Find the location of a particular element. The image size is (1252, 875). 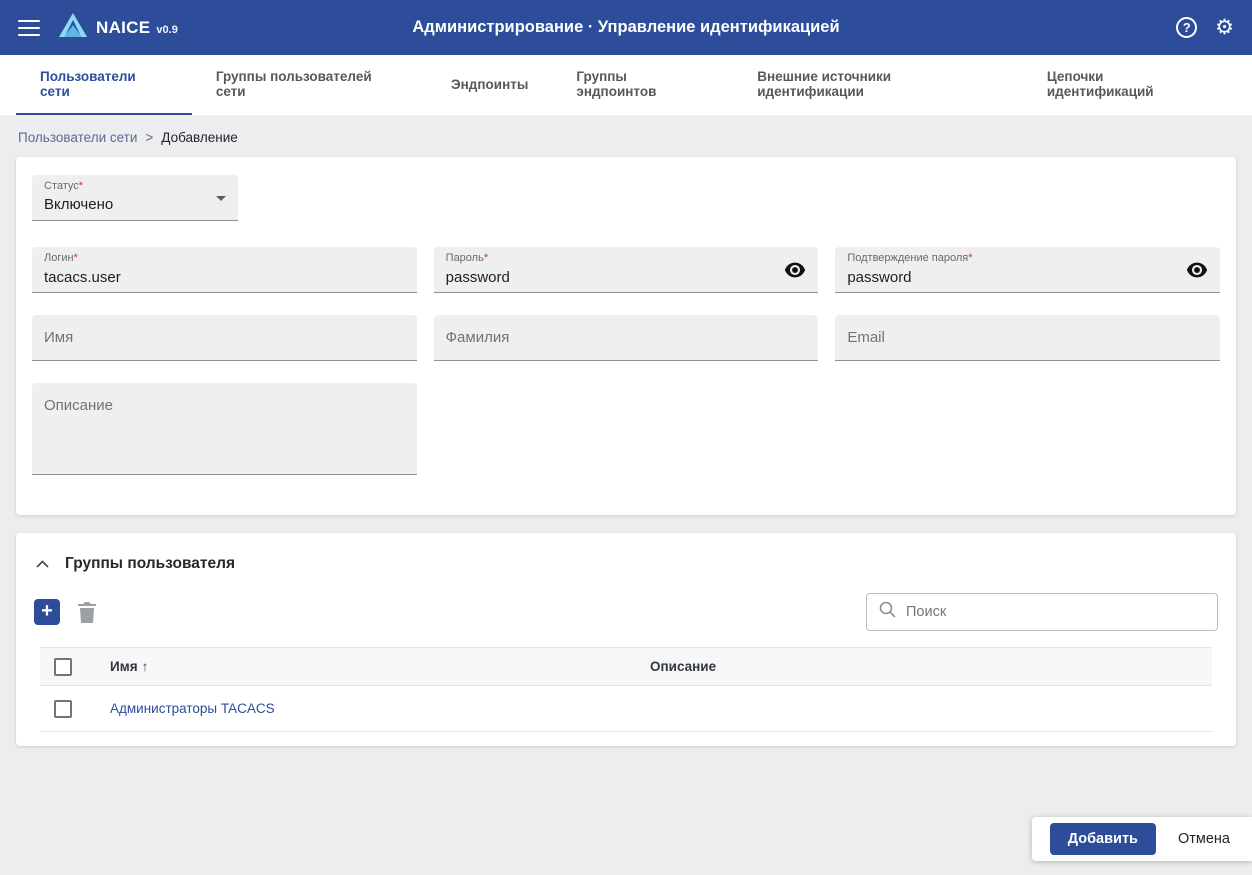

sort-ascending-icon: ↑ is located at coordinates (145, 666).